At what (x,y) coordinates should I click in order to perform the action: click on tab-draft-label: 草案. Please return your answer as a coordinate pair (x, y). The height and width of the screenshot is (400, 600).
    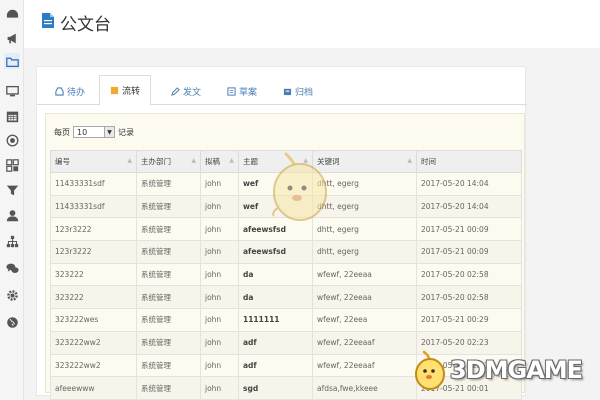
    Looking at the image, I should click on (248, 92).